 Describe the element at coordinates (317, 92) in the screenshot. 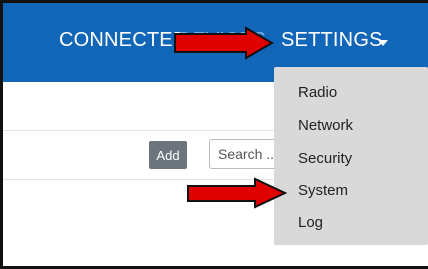

I see `menu-item-radio: Radio` at that location.